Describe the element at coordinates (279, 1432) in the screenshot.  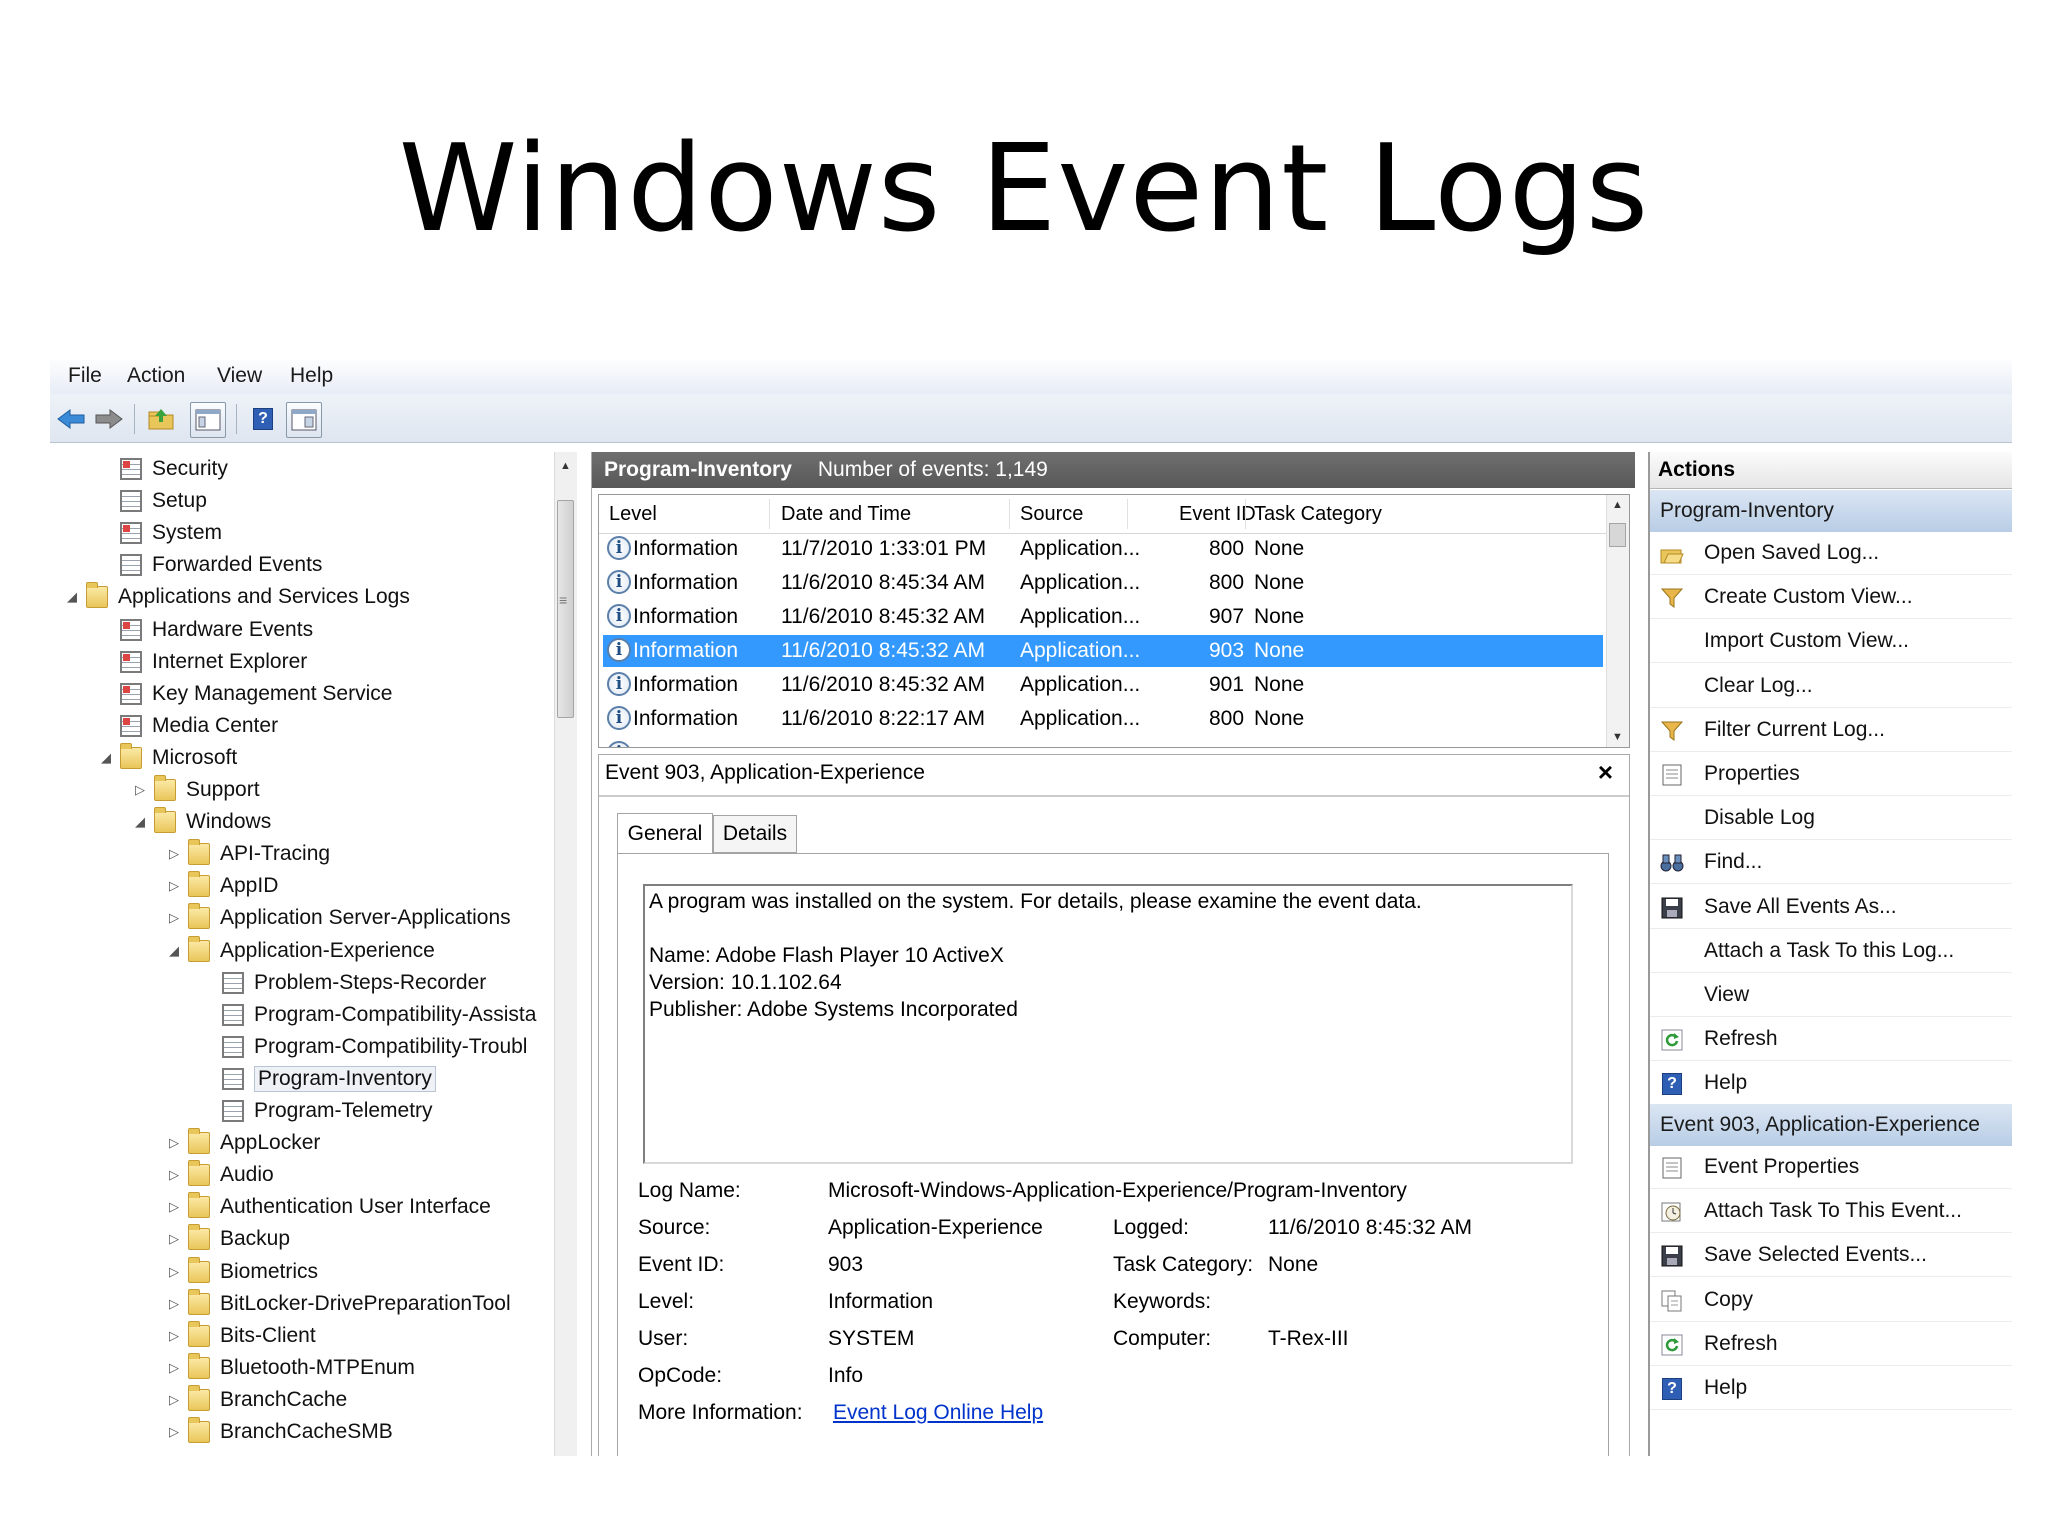
I see `tree-item: ▷ BranchCacheSMB` at that location.